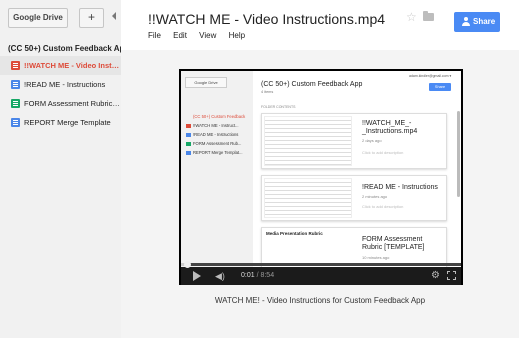 This screenshot has width=519, height=338. I want to click on fullscreen-icon, so click(451, 275).